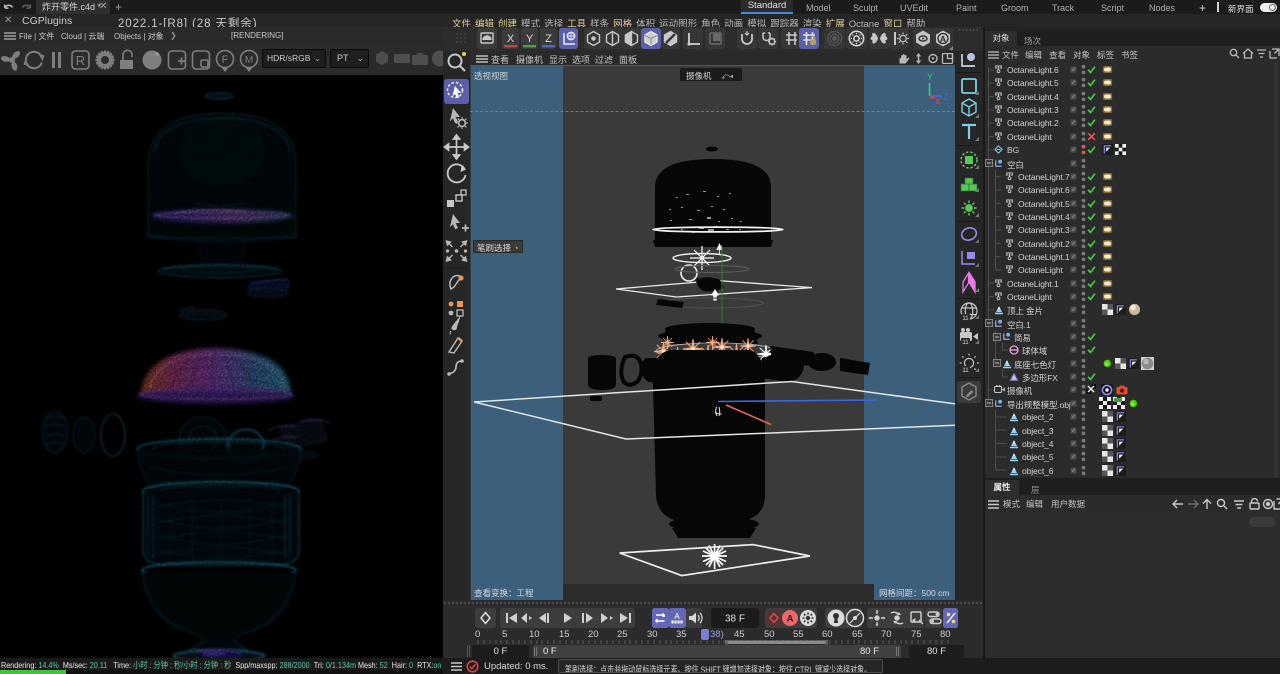  I want to click on svg-text: 38 F, so click(735, 619).